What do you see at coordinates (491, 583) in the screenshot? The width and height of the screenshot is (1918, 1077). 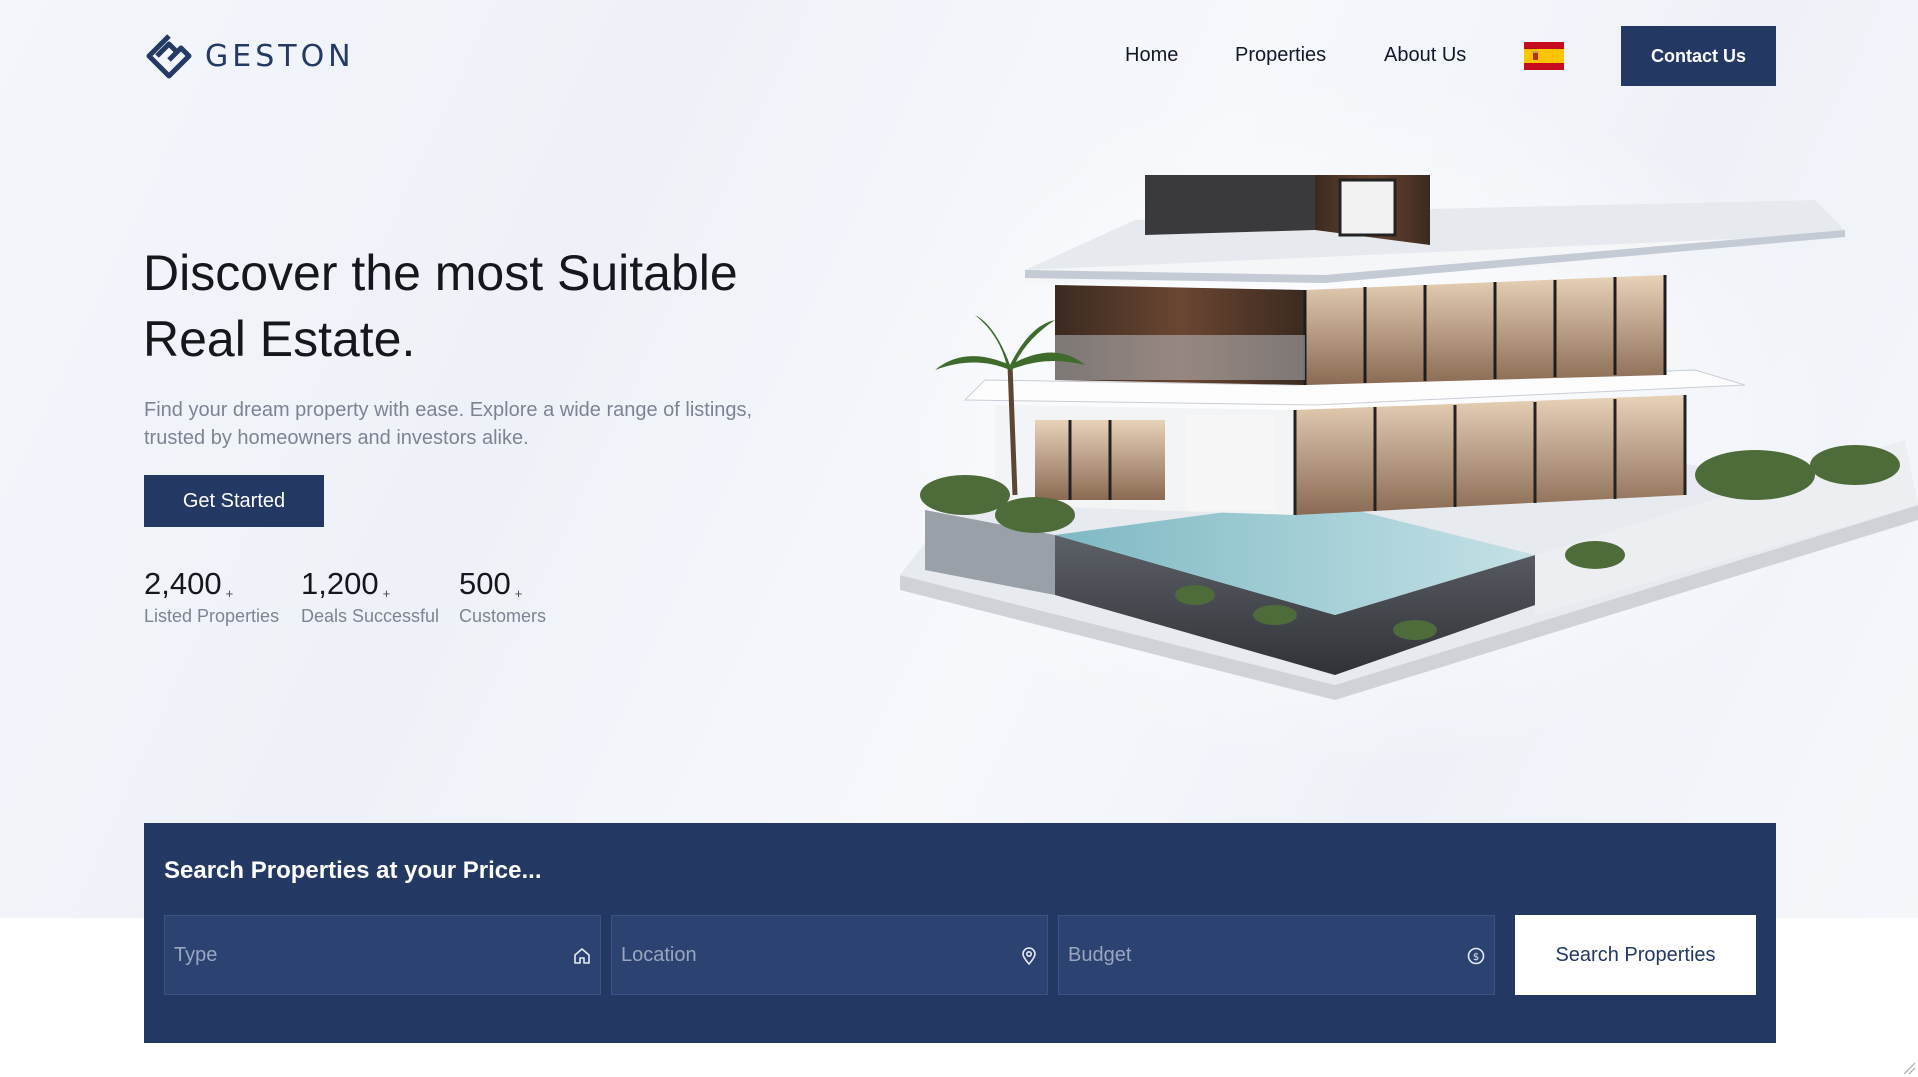 I see `stat-value: 500 +` at bounding box center [491, 583].